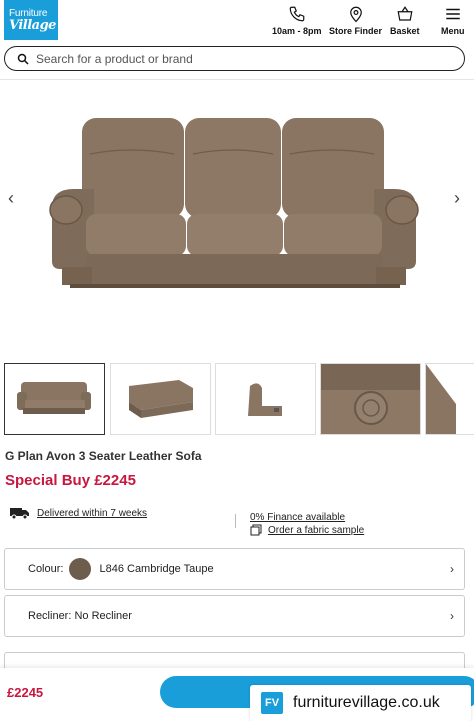 This screenshot has height=721, width=474. I want to click on map-pin-icon, so click(355, 14).